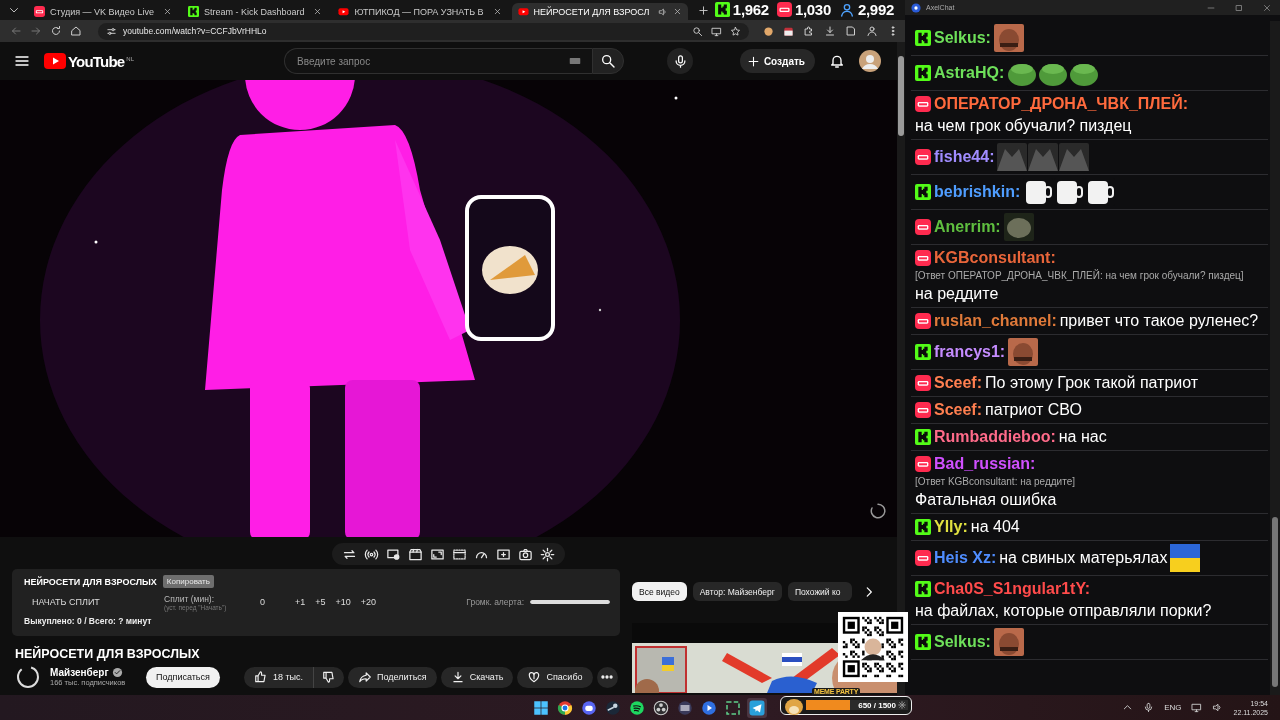 This screenshot has width=1280, height=720. What do you see at coordinates (1012, 589) in the screenshot?
I see `chat-author: Cha0S_S1ngular1tY:` at bounding box center [1012, 589].